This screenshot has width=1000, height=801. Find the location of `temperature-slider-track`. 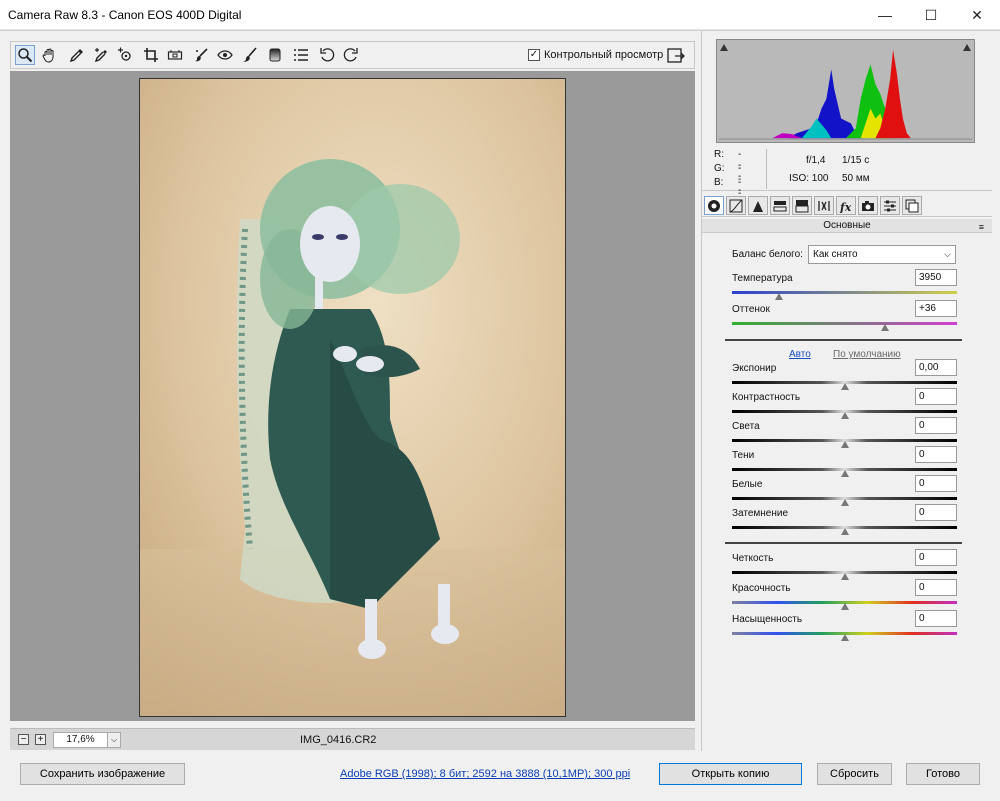

temperature-slider-track is located at coordinates (844, 292).